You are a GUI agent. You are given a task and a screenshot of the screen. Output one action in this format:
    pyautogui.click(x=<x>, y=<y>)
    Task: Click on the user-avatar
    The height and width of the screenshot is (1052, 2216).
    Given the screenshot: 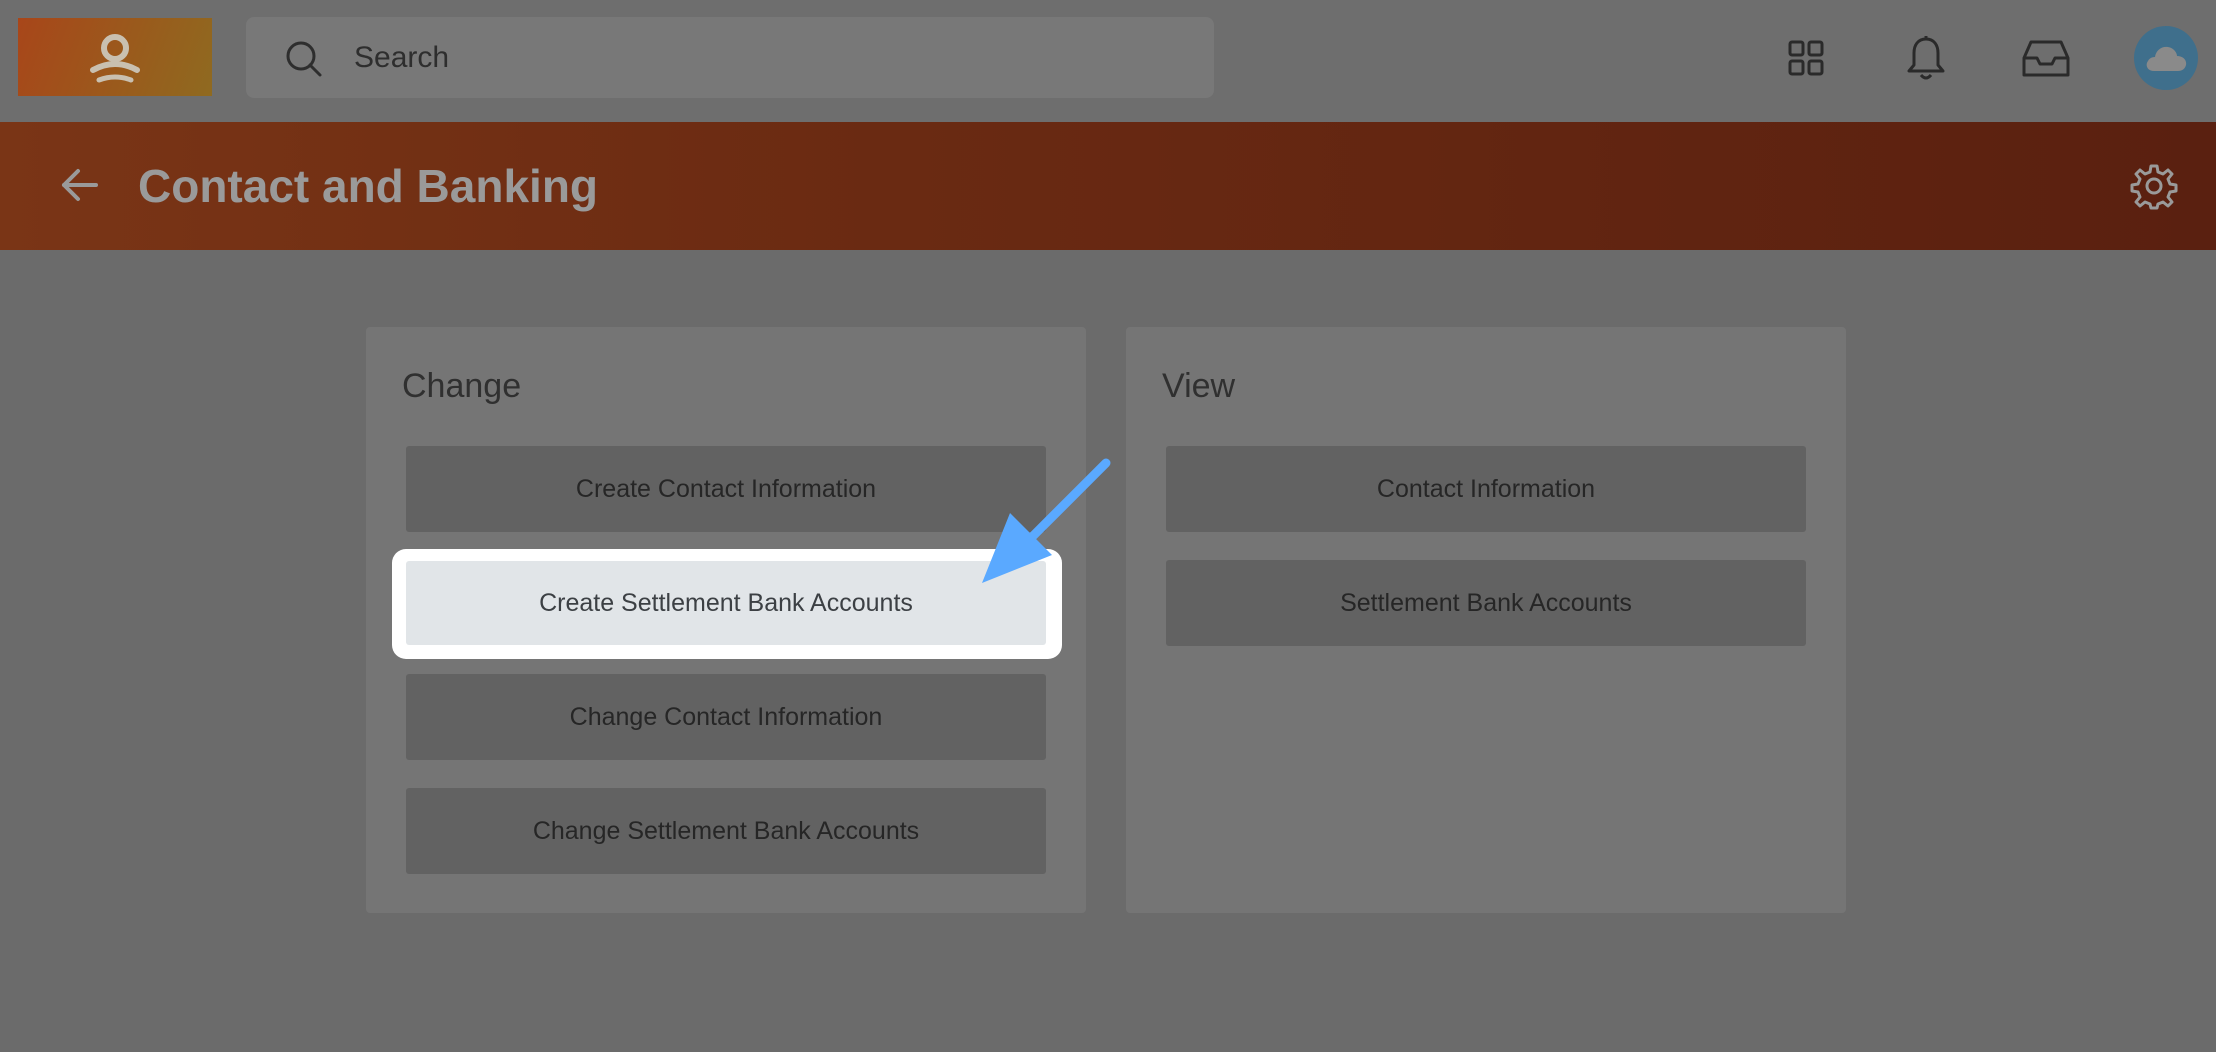 What is the action you would take?
    pyautogui.click(x=2166, y=58)
    